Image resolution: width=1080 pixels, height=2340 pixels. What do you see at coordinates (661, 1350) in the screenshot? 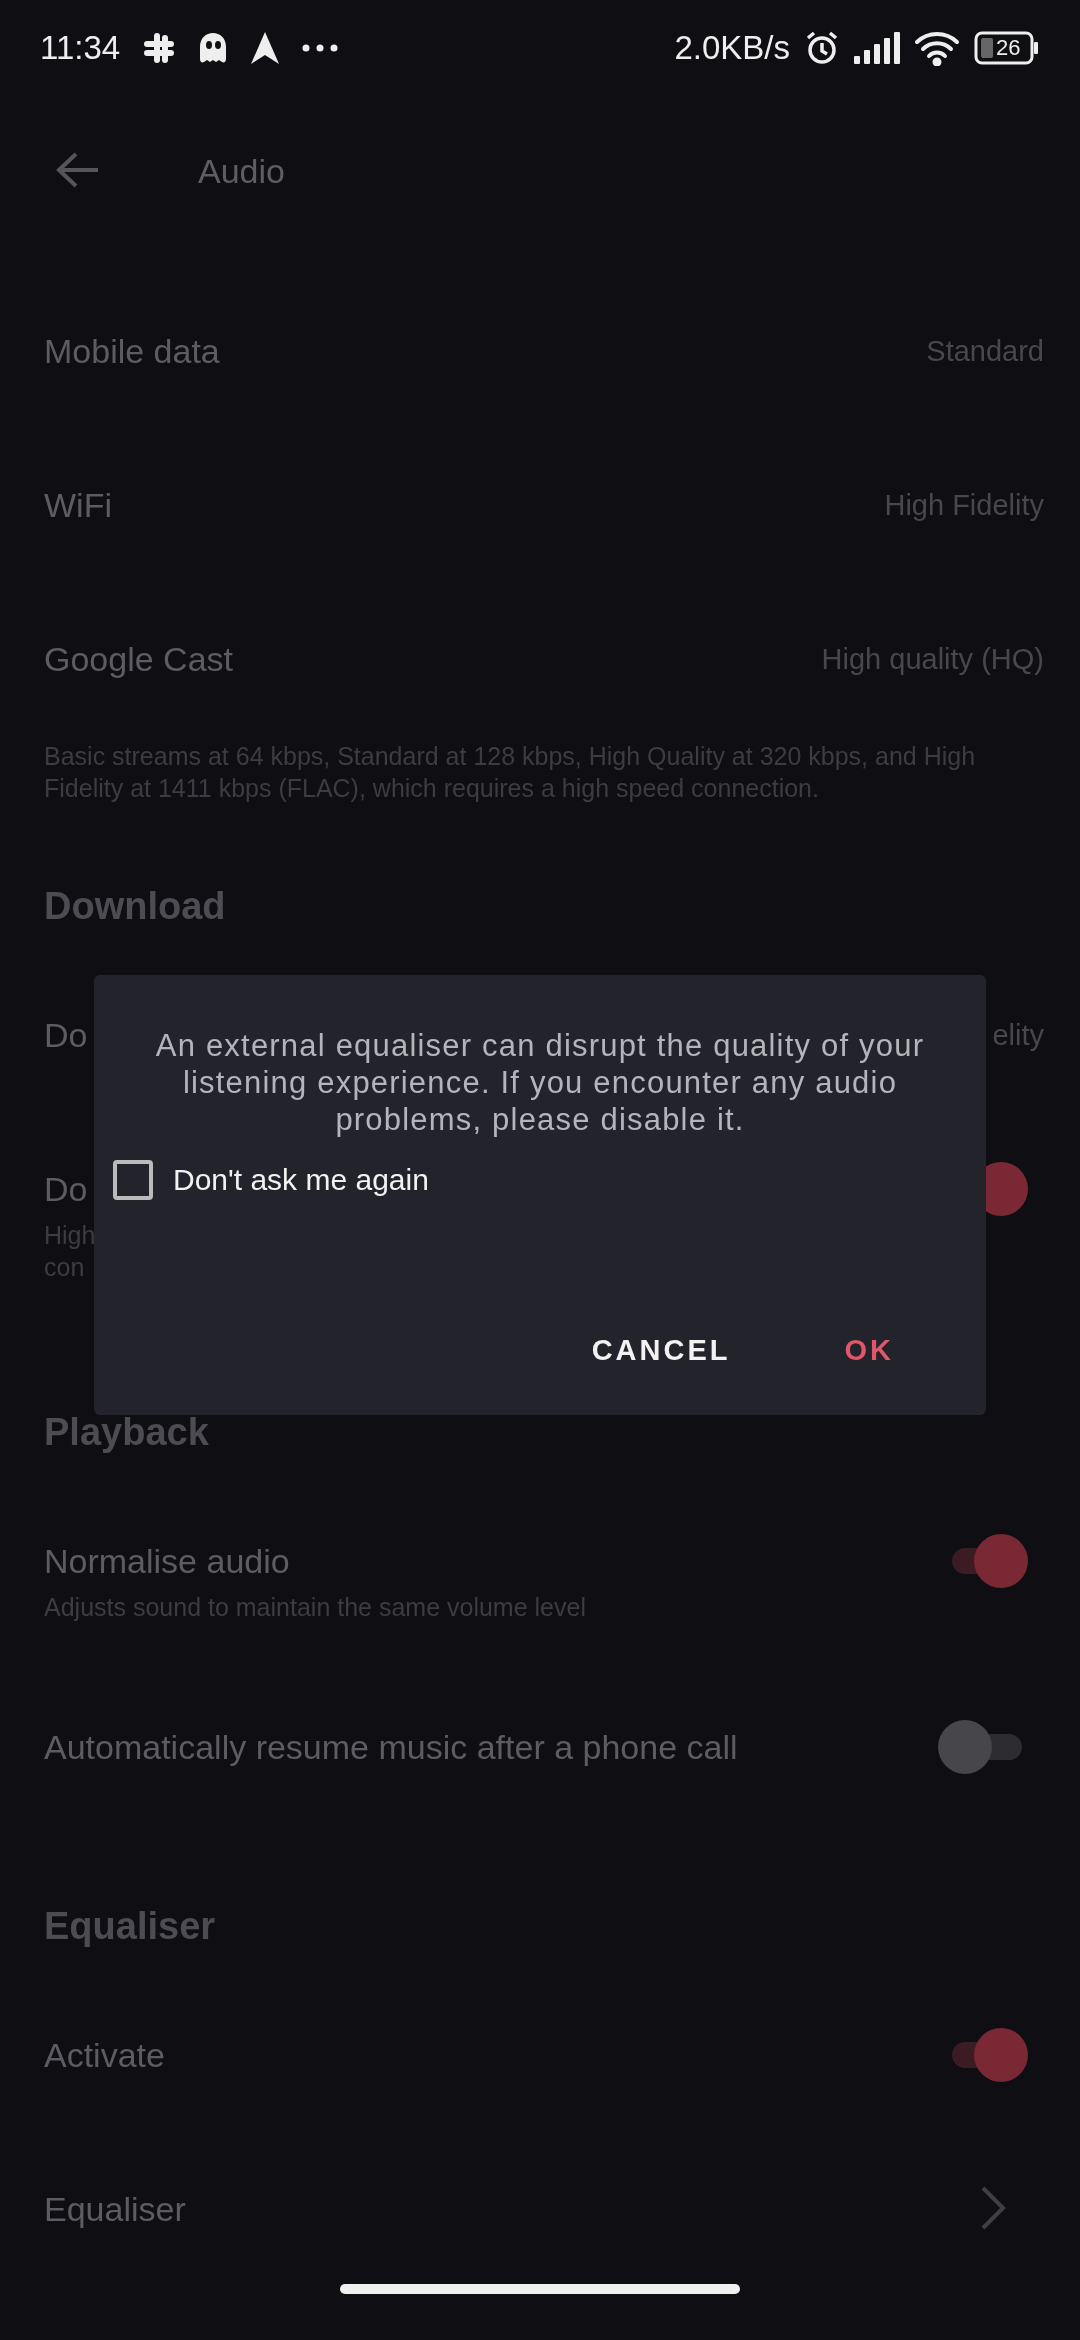
I see `dialog-button: CANCEL` at bounding box center [661, 1350].